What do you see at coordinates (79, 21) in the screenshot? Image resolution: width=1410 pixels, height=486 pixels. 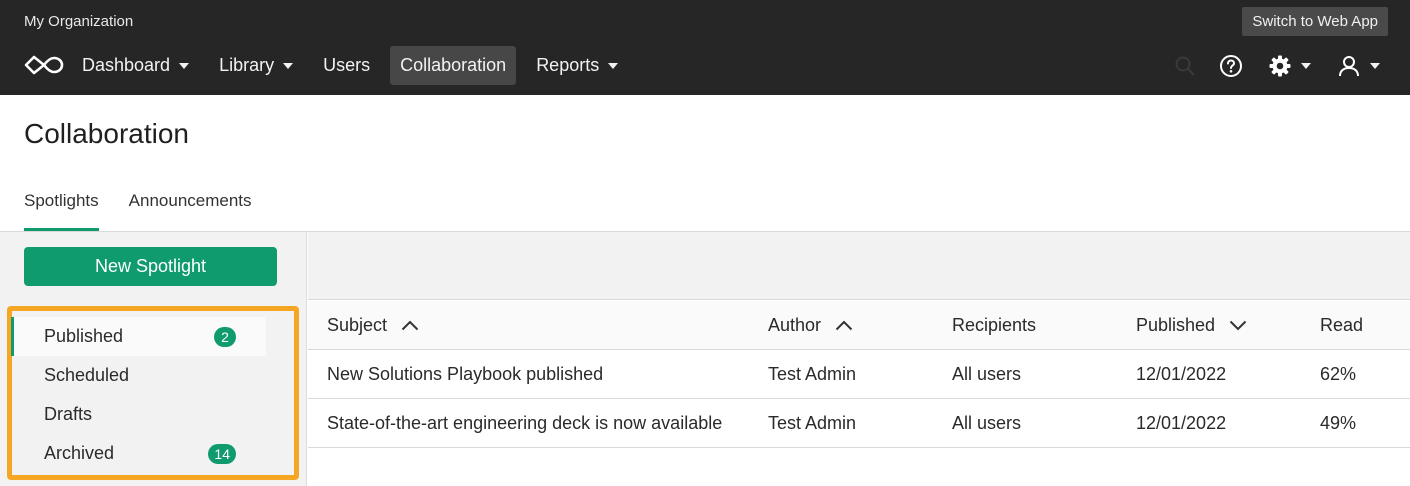 I see `organization-name: My Organization` at bounding box center [79, 21].